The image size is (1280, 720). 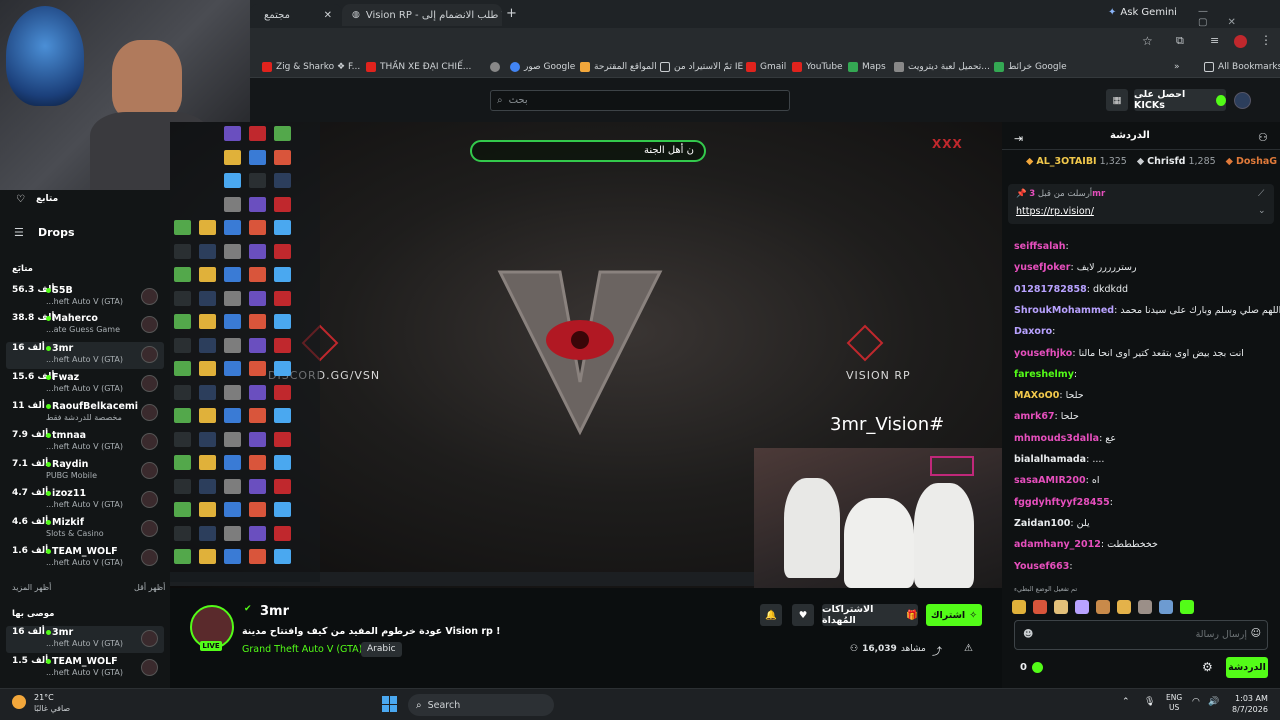 What do you see at coordinates (85, 558) in the screenshot?
I see `sidebar-channel-item: 1.6 ألف TEAM_WOLF ...heft Auto V (GTA)` at bounding box center [85, 558].